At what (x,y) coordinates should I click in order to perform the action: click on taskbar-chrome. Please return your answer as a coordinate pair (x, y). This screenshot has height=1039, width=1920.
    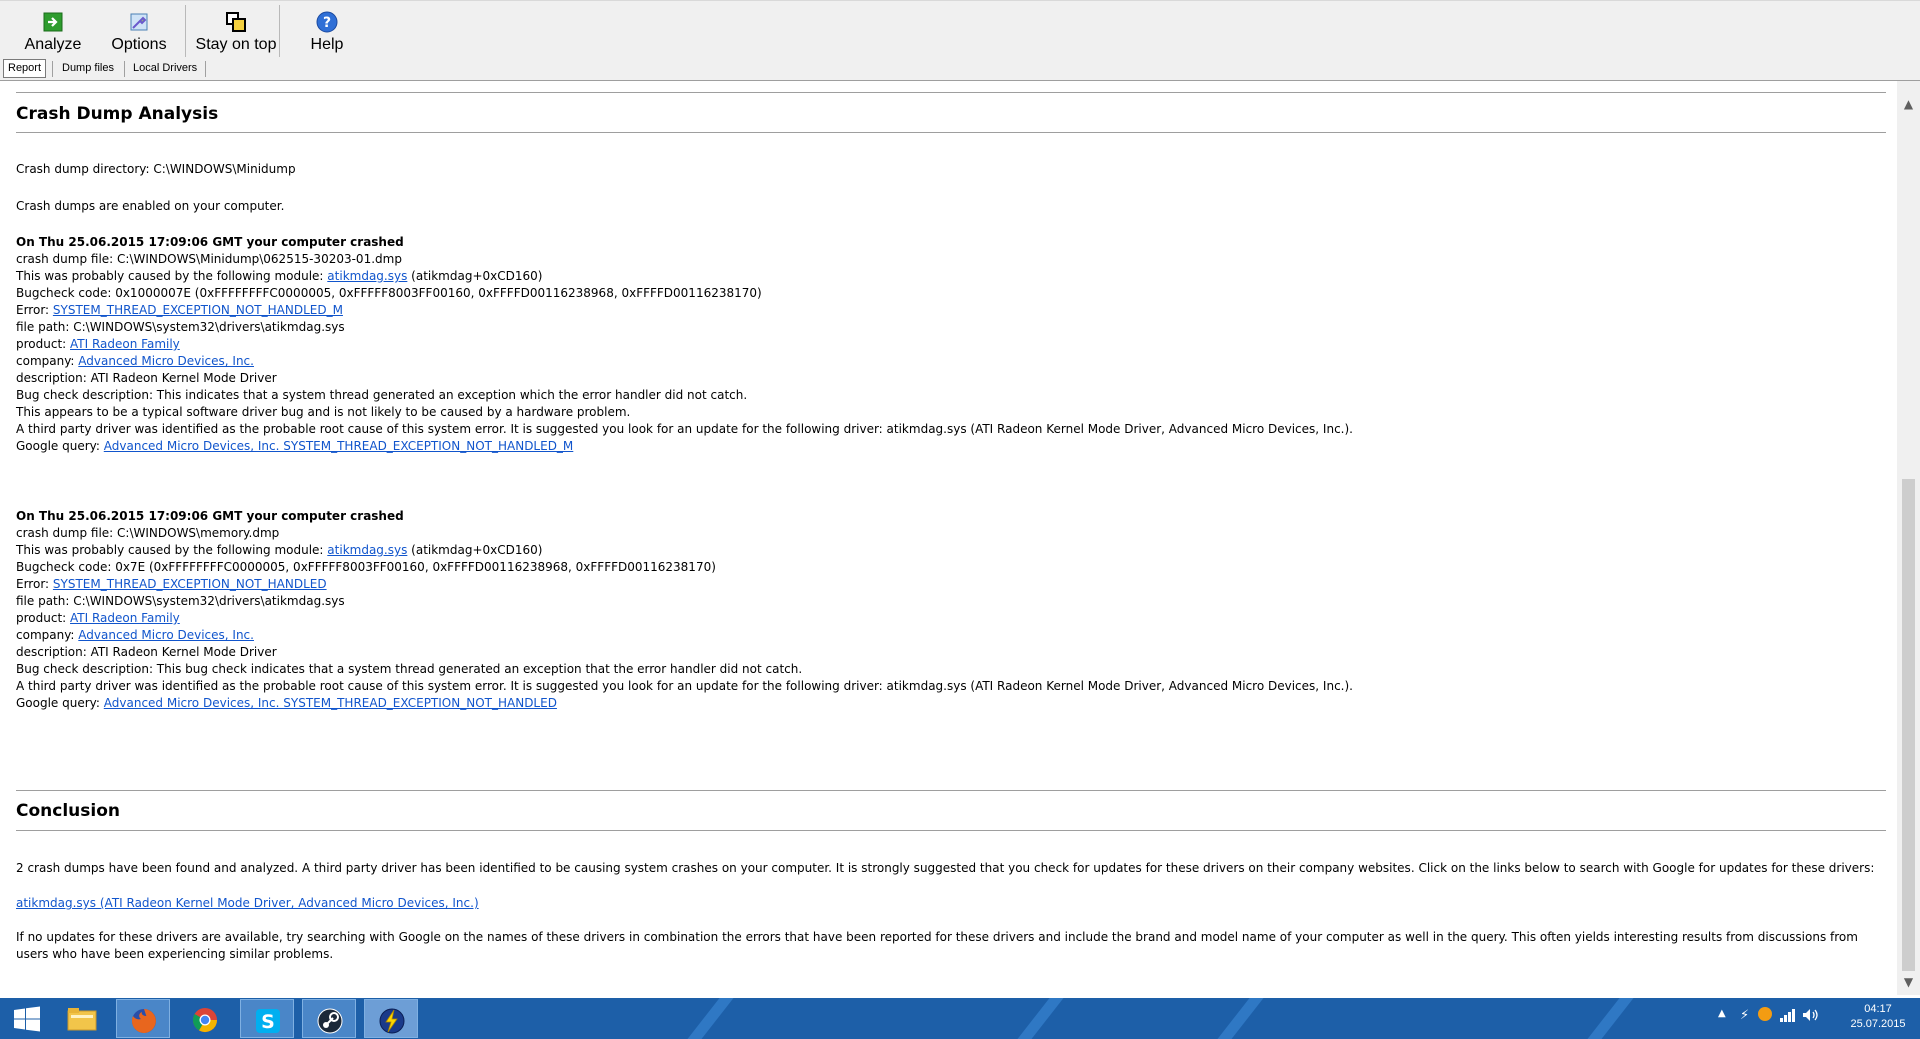
    Looking at the image, I should click on (205, 1018).